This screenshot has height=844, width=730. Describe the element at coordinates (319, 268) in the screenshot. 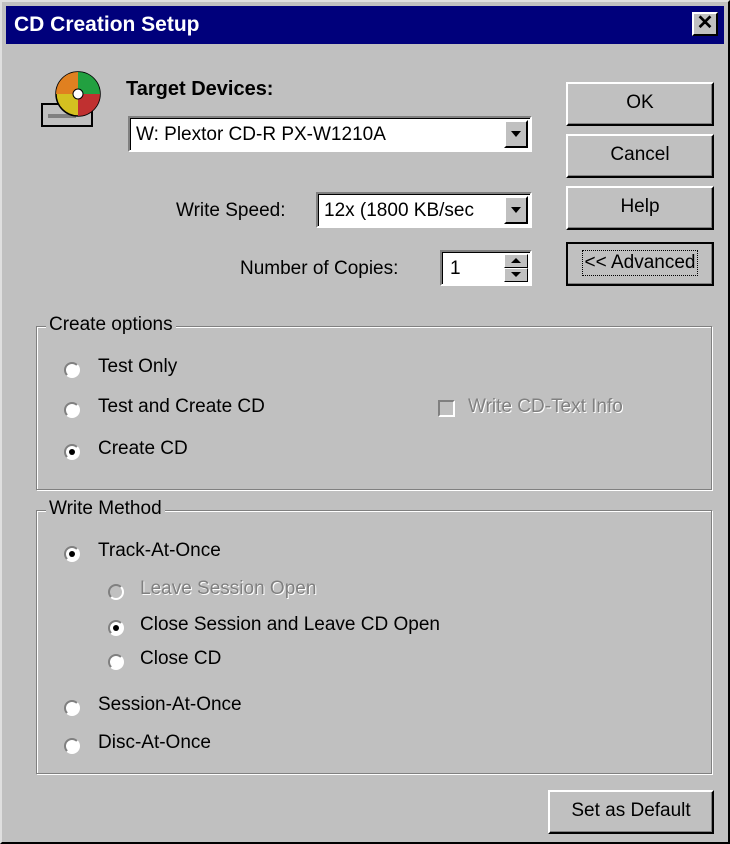

I see `number-of-copies-label: Number of Copies:` at that location.